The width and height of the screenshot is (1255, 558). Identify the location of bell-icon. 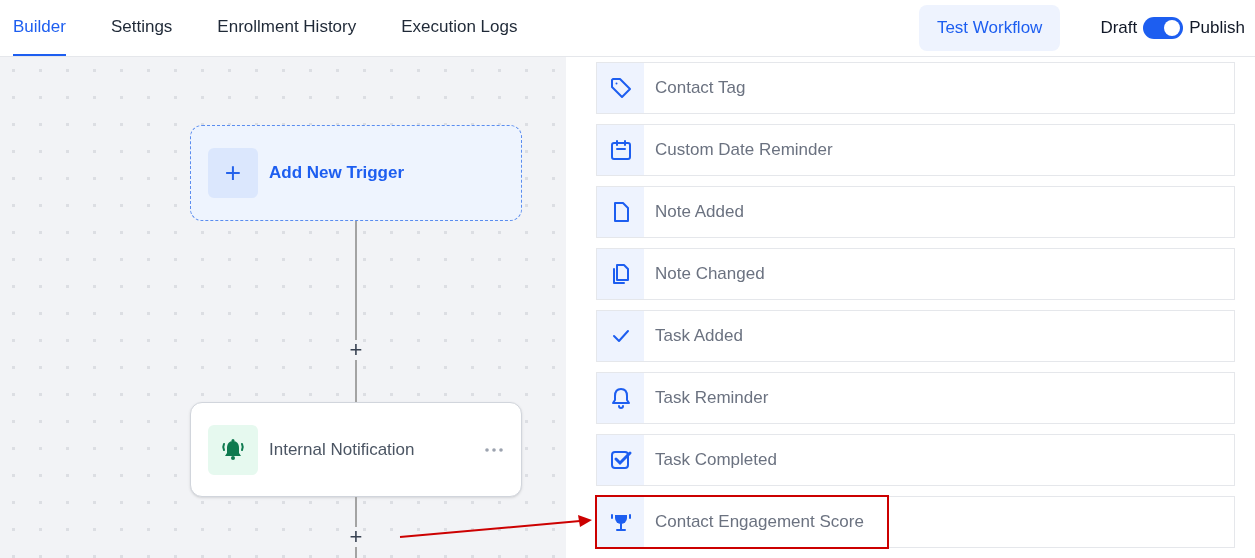
(233, 449).